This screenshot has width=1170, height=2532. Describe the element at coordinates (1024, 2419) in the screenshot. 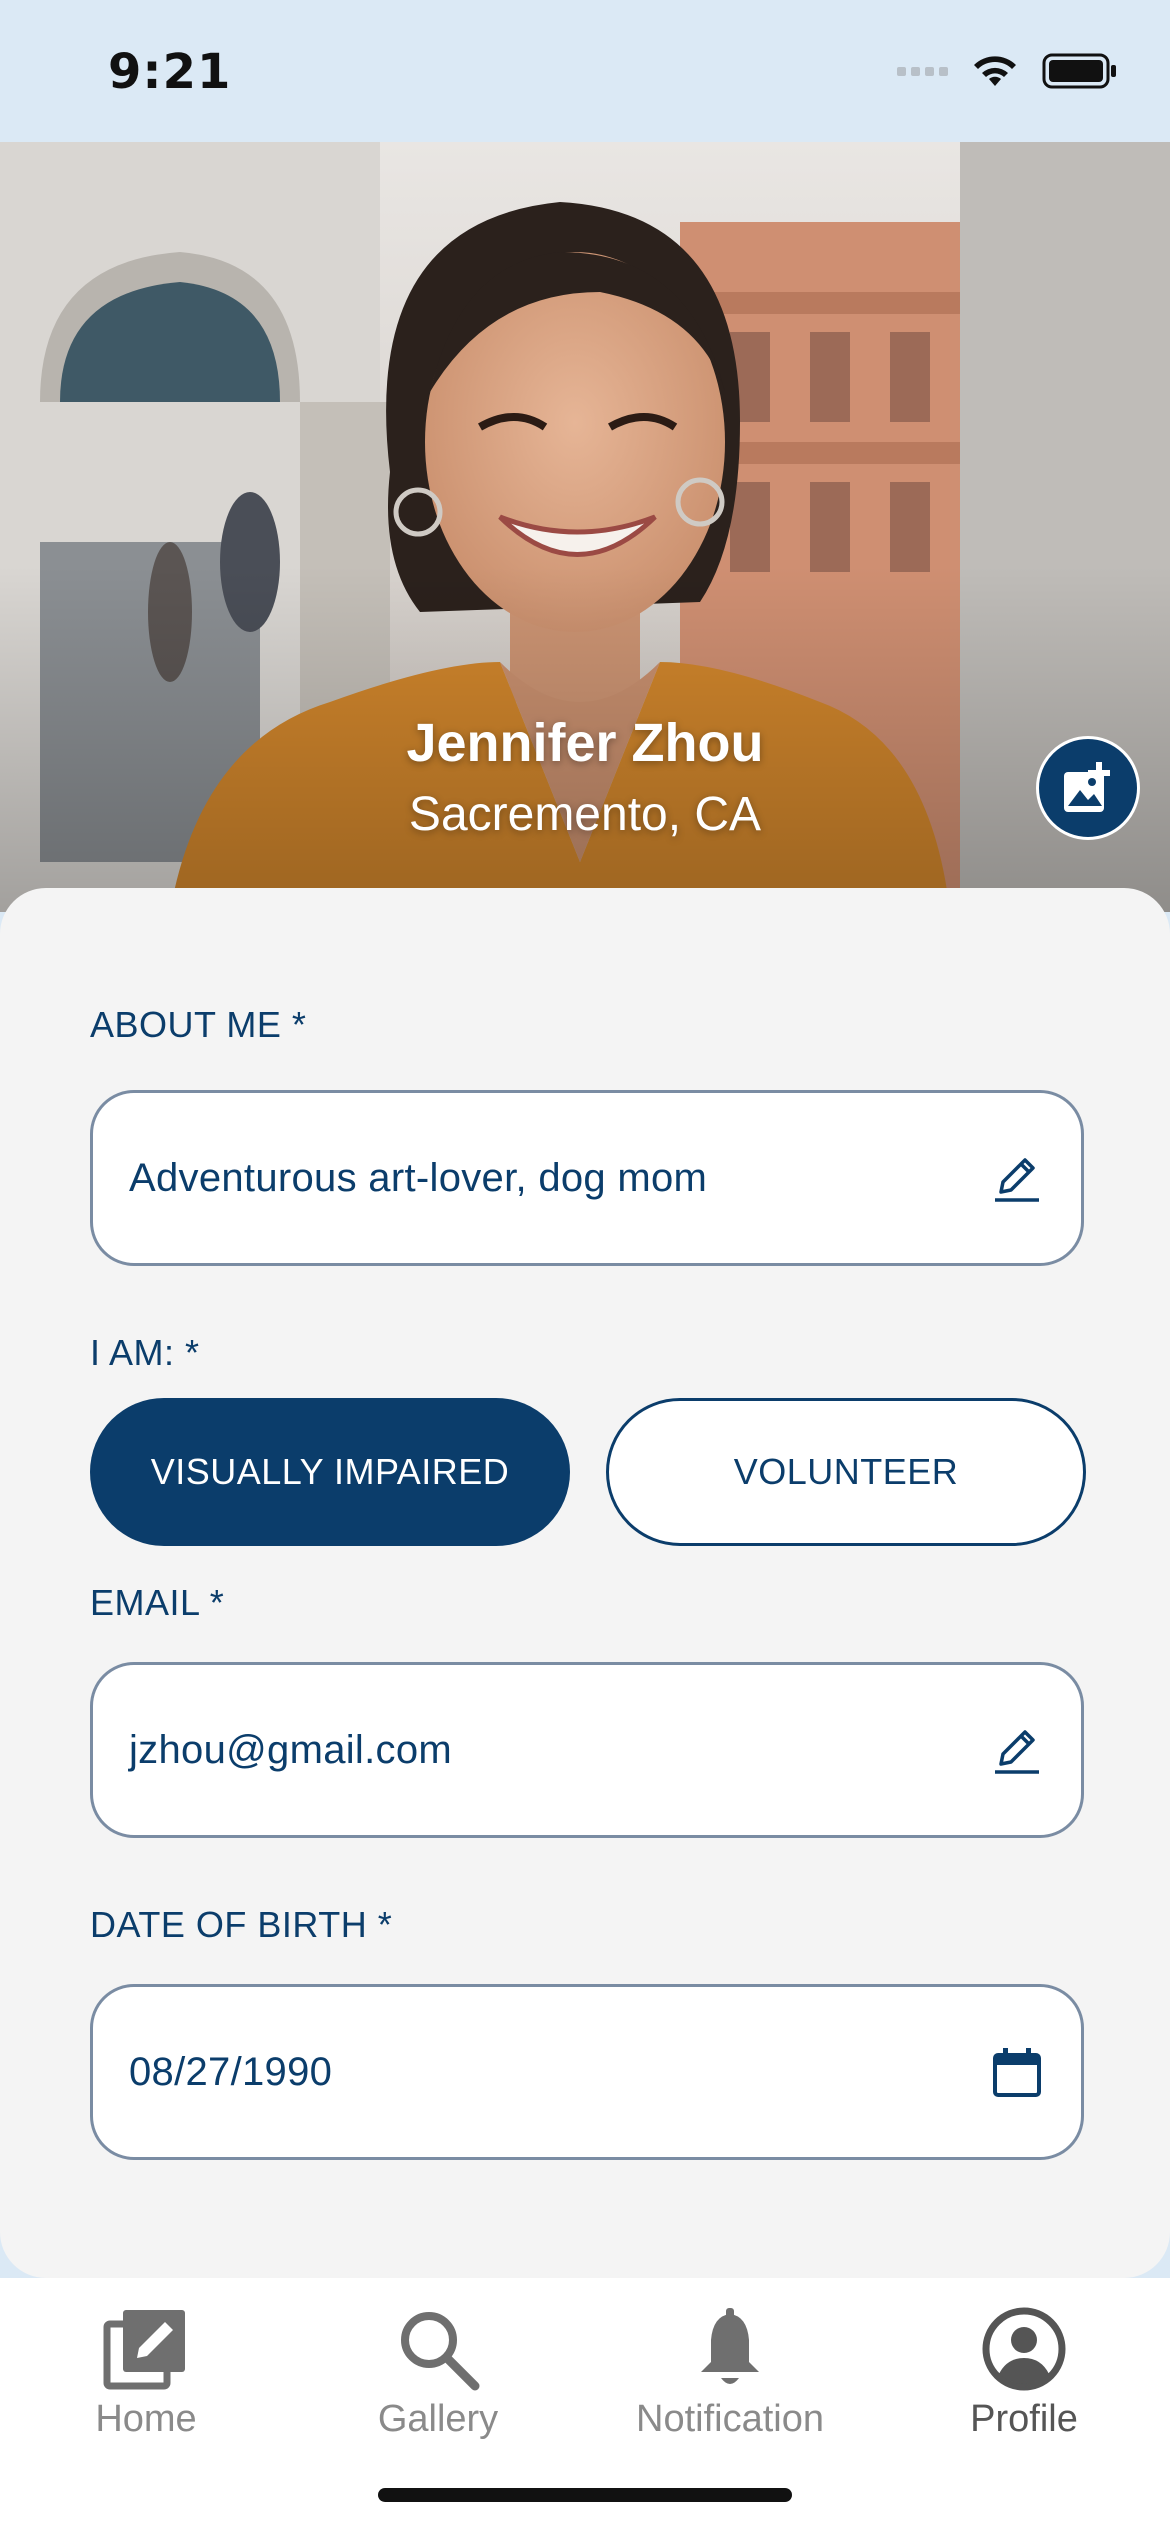

I see `tab-profile-label: Profile` at that location.